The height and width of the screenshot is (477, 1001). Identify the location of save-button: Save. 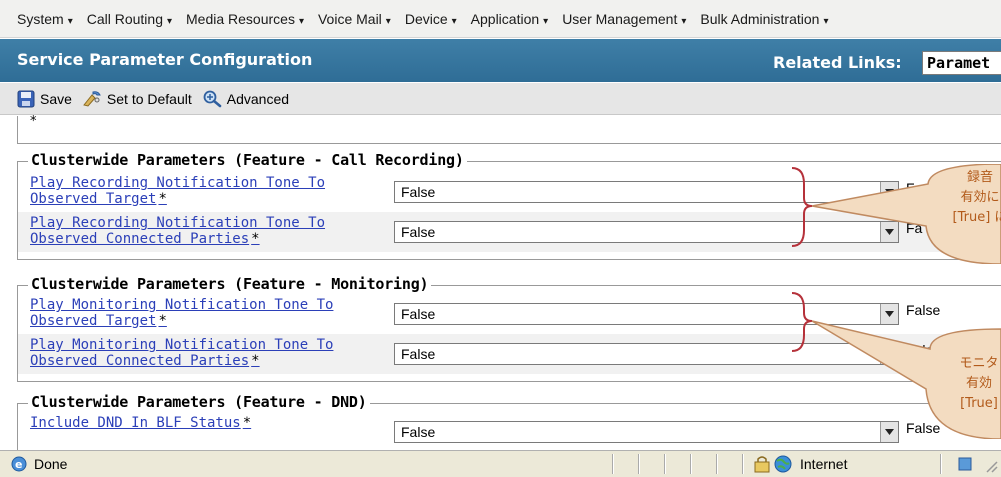
(44, 99).